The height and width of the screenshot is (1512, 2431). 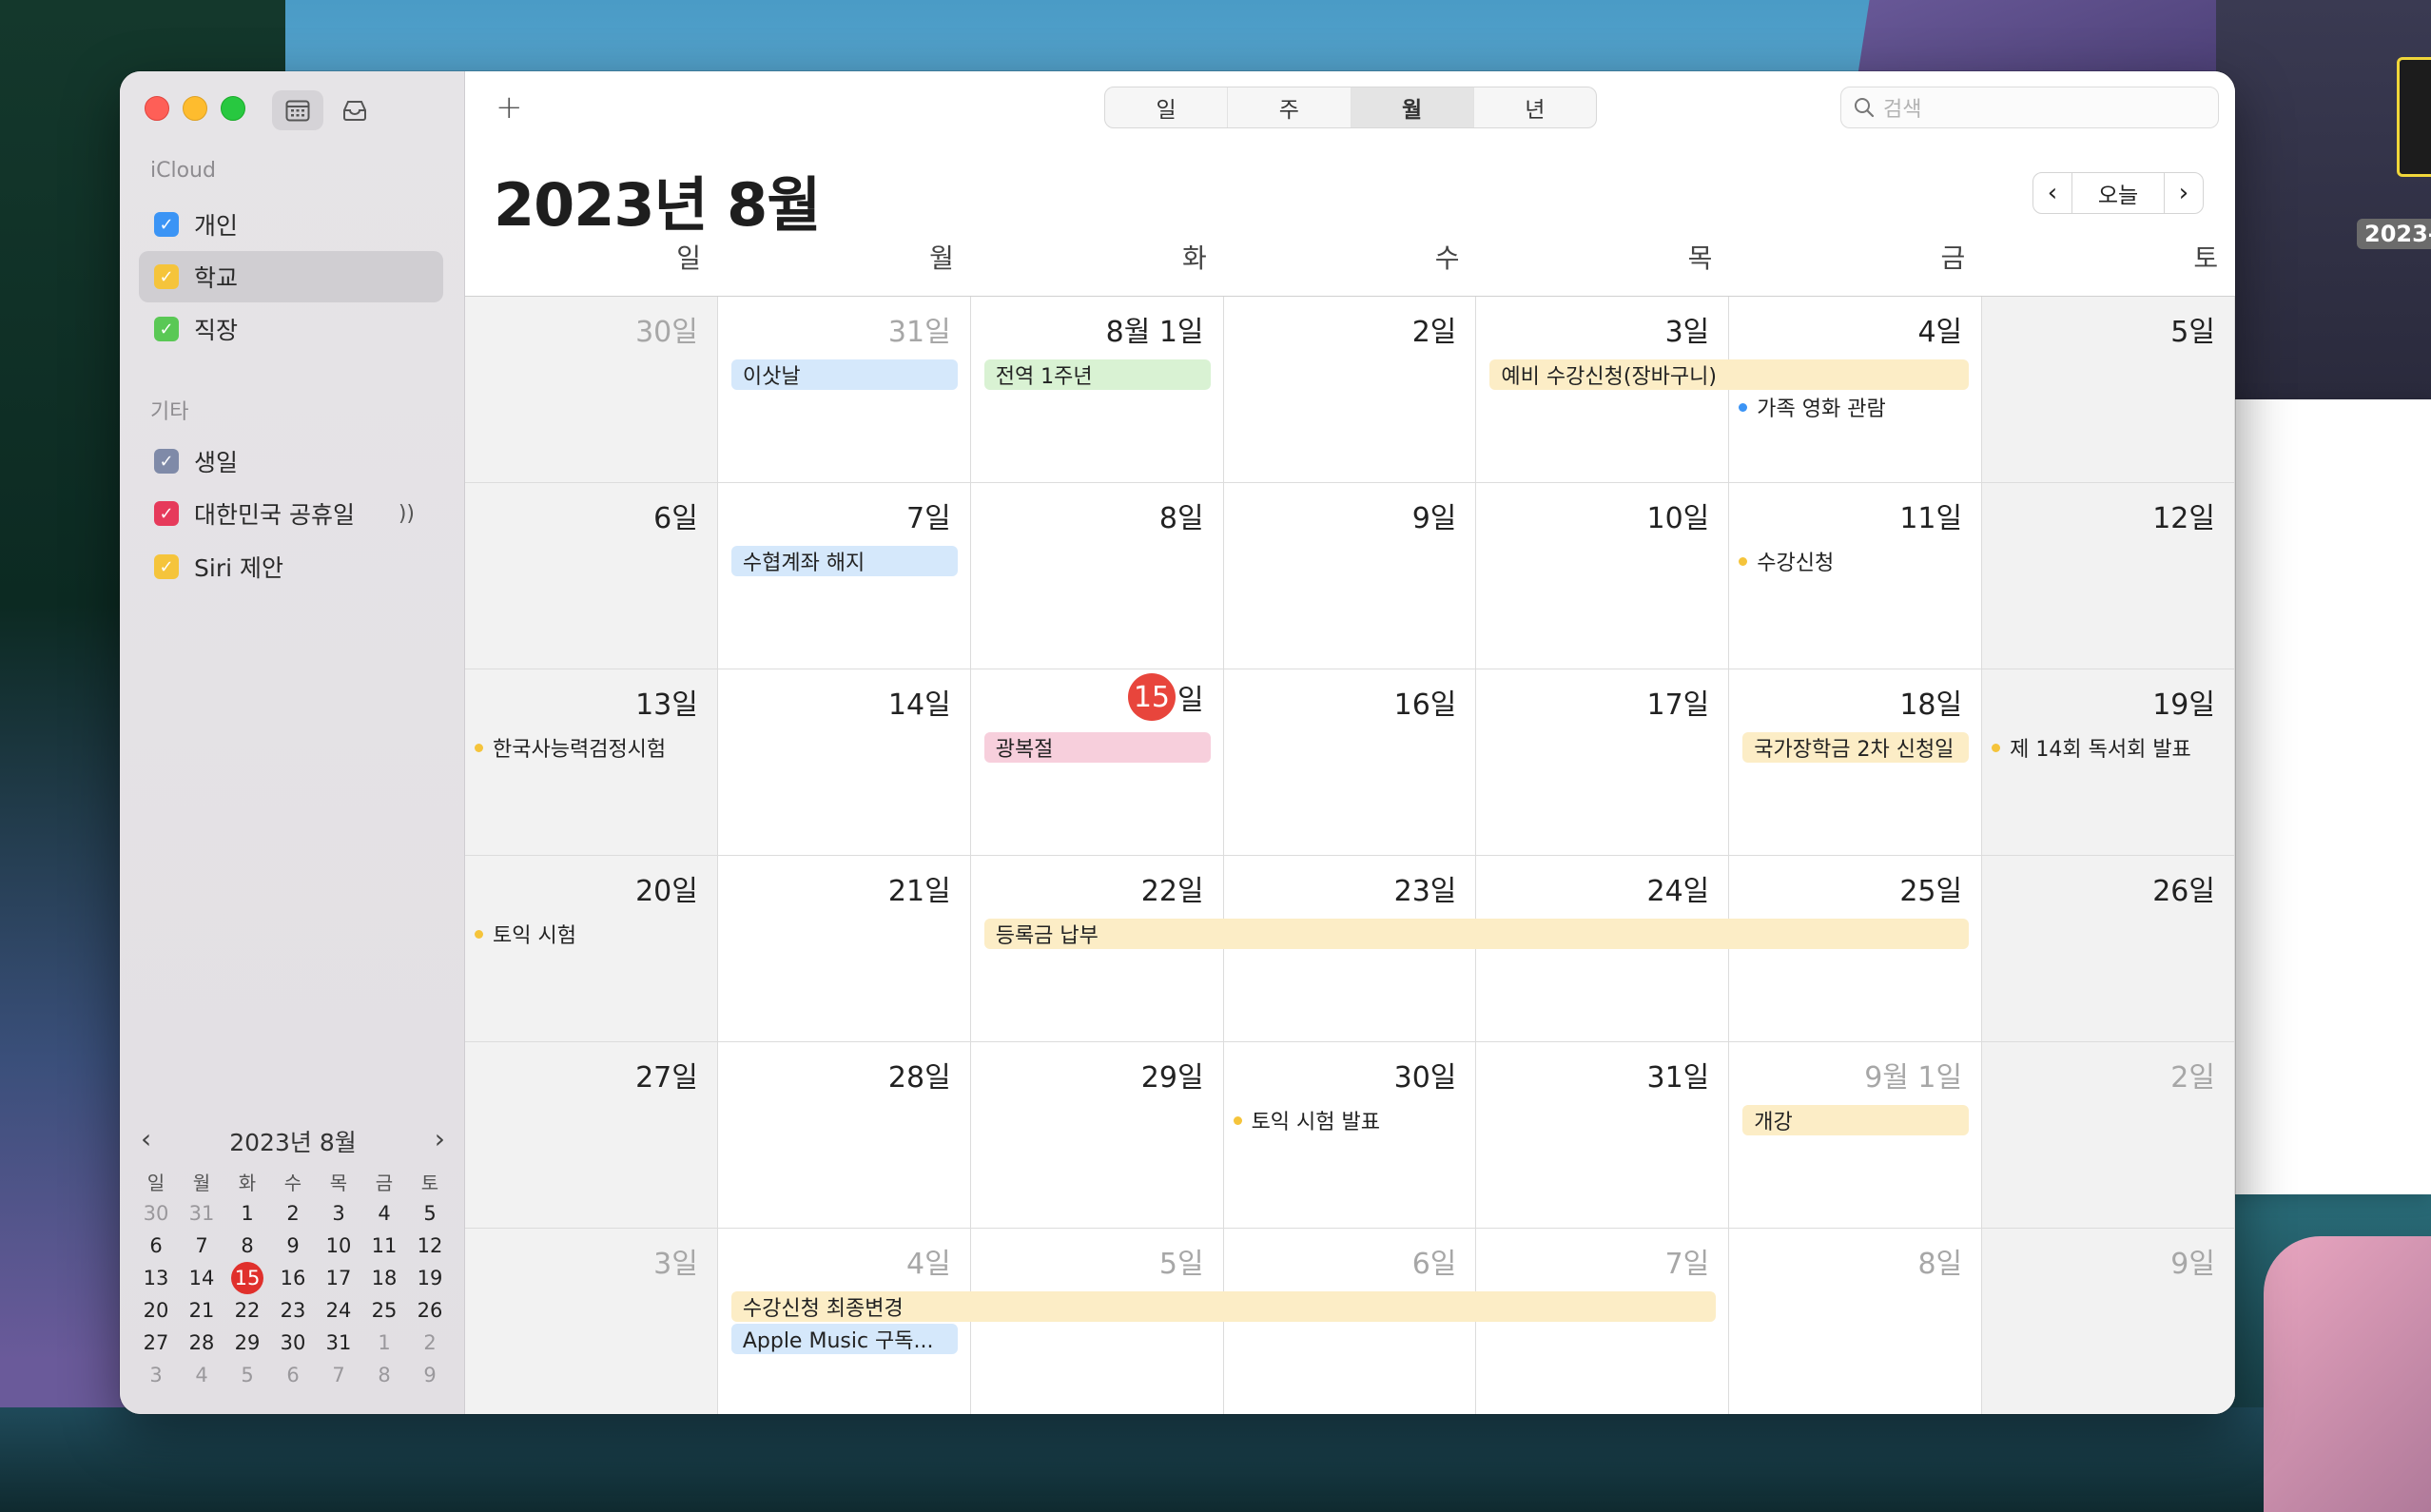 I want to click on mini-calendar-day: 7, so click(x=338, y=1375).